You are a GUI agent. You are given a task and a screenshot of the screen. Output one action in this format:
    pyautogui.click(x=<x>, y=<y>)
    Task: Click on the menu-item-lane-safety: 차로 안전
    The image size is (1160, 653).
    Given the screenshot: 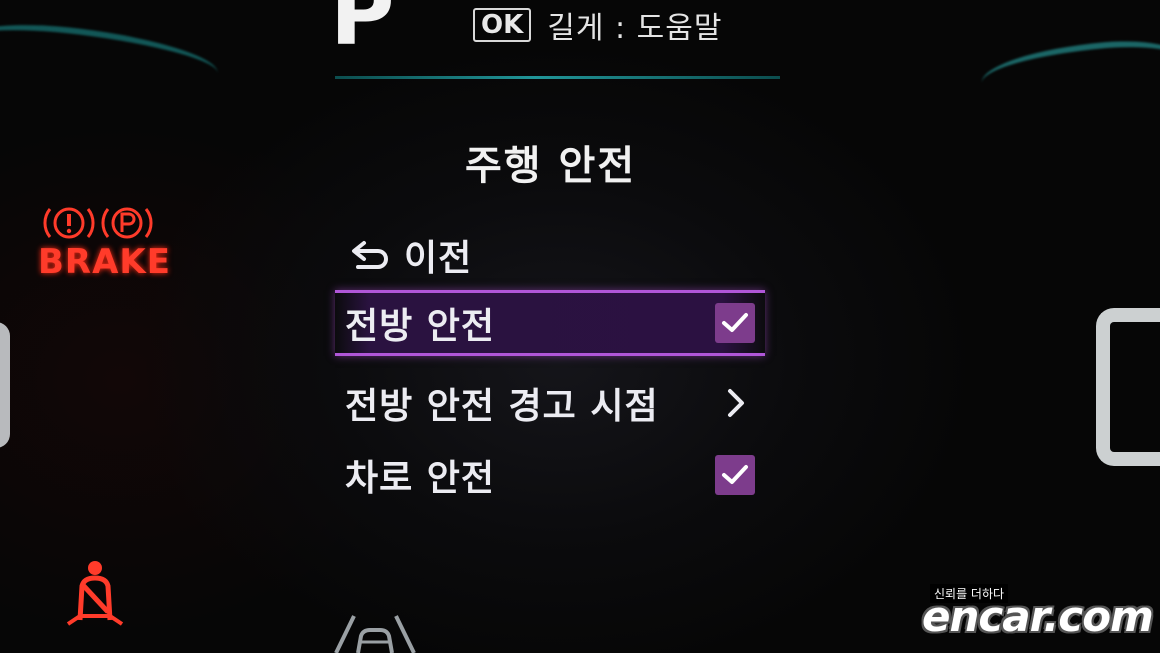 What is the action you would take?
    pyautogui.click(x=550, y=475)
    